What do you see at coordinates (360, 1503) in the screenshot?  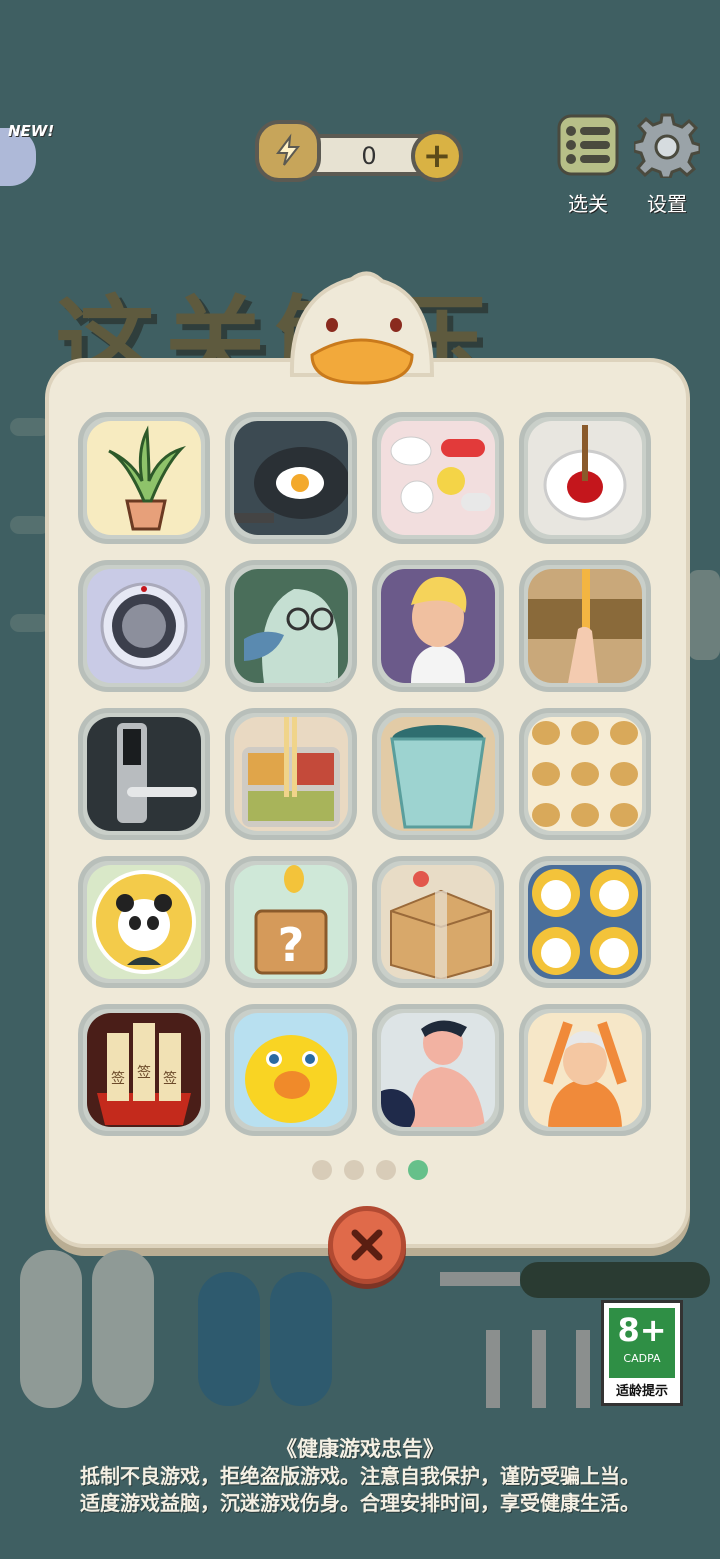 I see `advisory-line-2: 适度游戏益脑，沉迷游戏伤身。合理安排时间，享受健康生活。` at bounding box center [360, 1503].